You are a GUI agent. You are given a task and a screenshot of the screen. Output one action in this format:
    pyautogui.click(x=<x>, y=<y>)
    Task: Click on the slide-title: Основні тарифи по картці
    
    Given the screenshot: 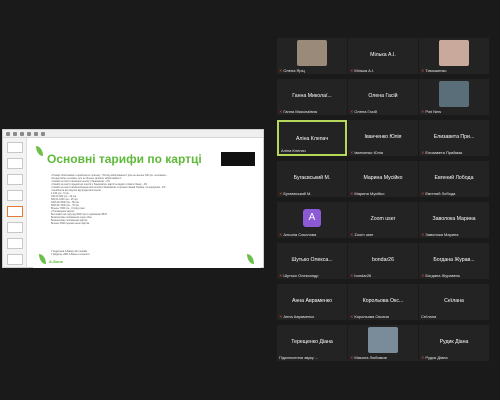 What is the action you would take?
    pyautogui.click(x=124, y=159)
    